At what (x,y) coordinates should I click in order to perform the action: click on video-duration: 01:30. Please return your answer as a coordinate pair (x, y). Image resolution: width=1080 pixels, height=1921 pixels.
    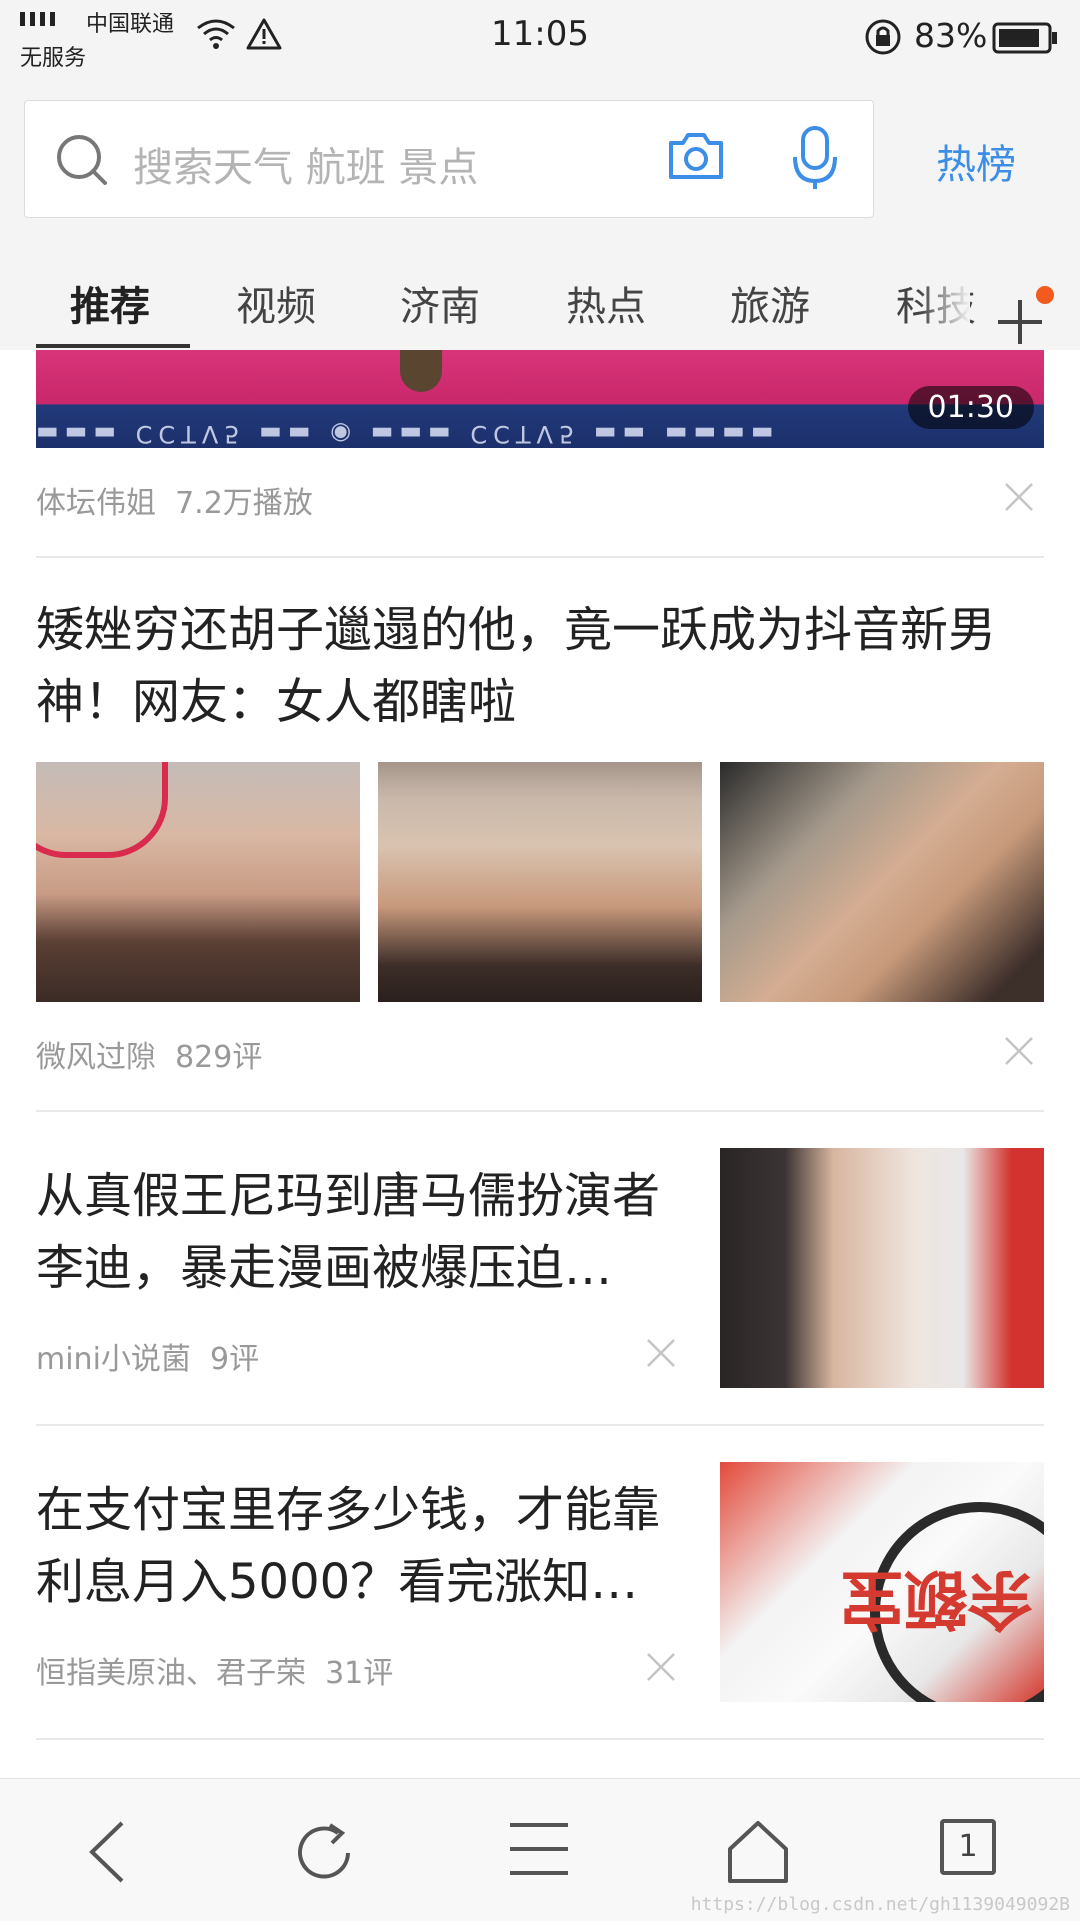
    Looking at the image, I should click on (970, 407).